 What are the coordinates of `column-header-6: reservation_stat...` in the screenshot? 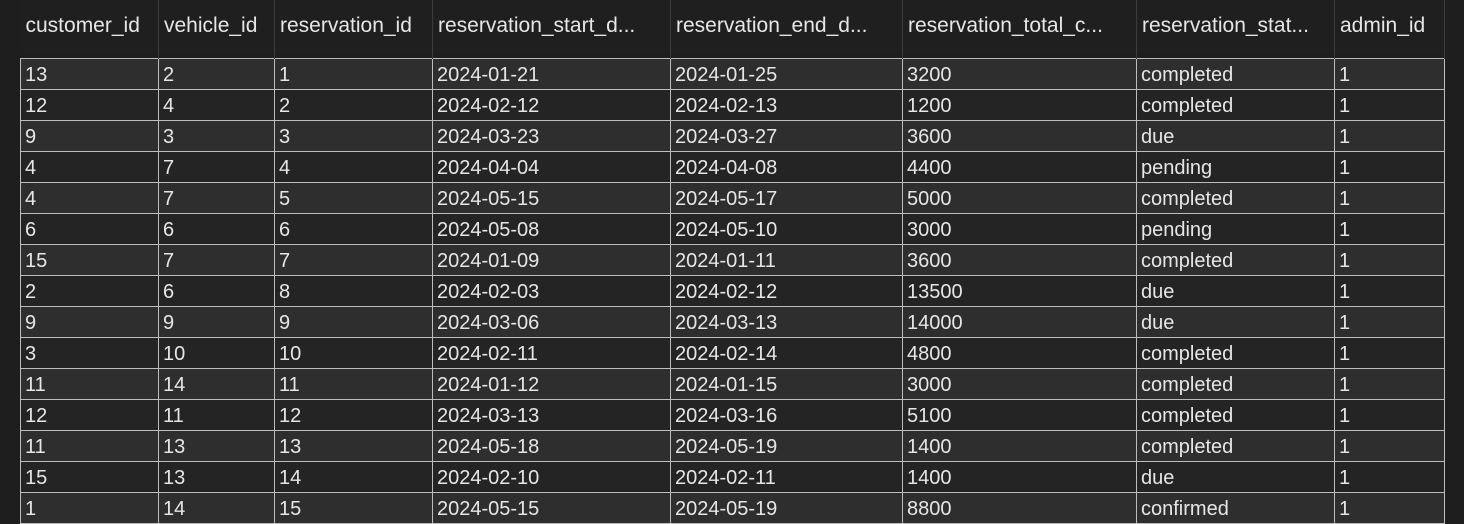 It's located at (1235, 26).